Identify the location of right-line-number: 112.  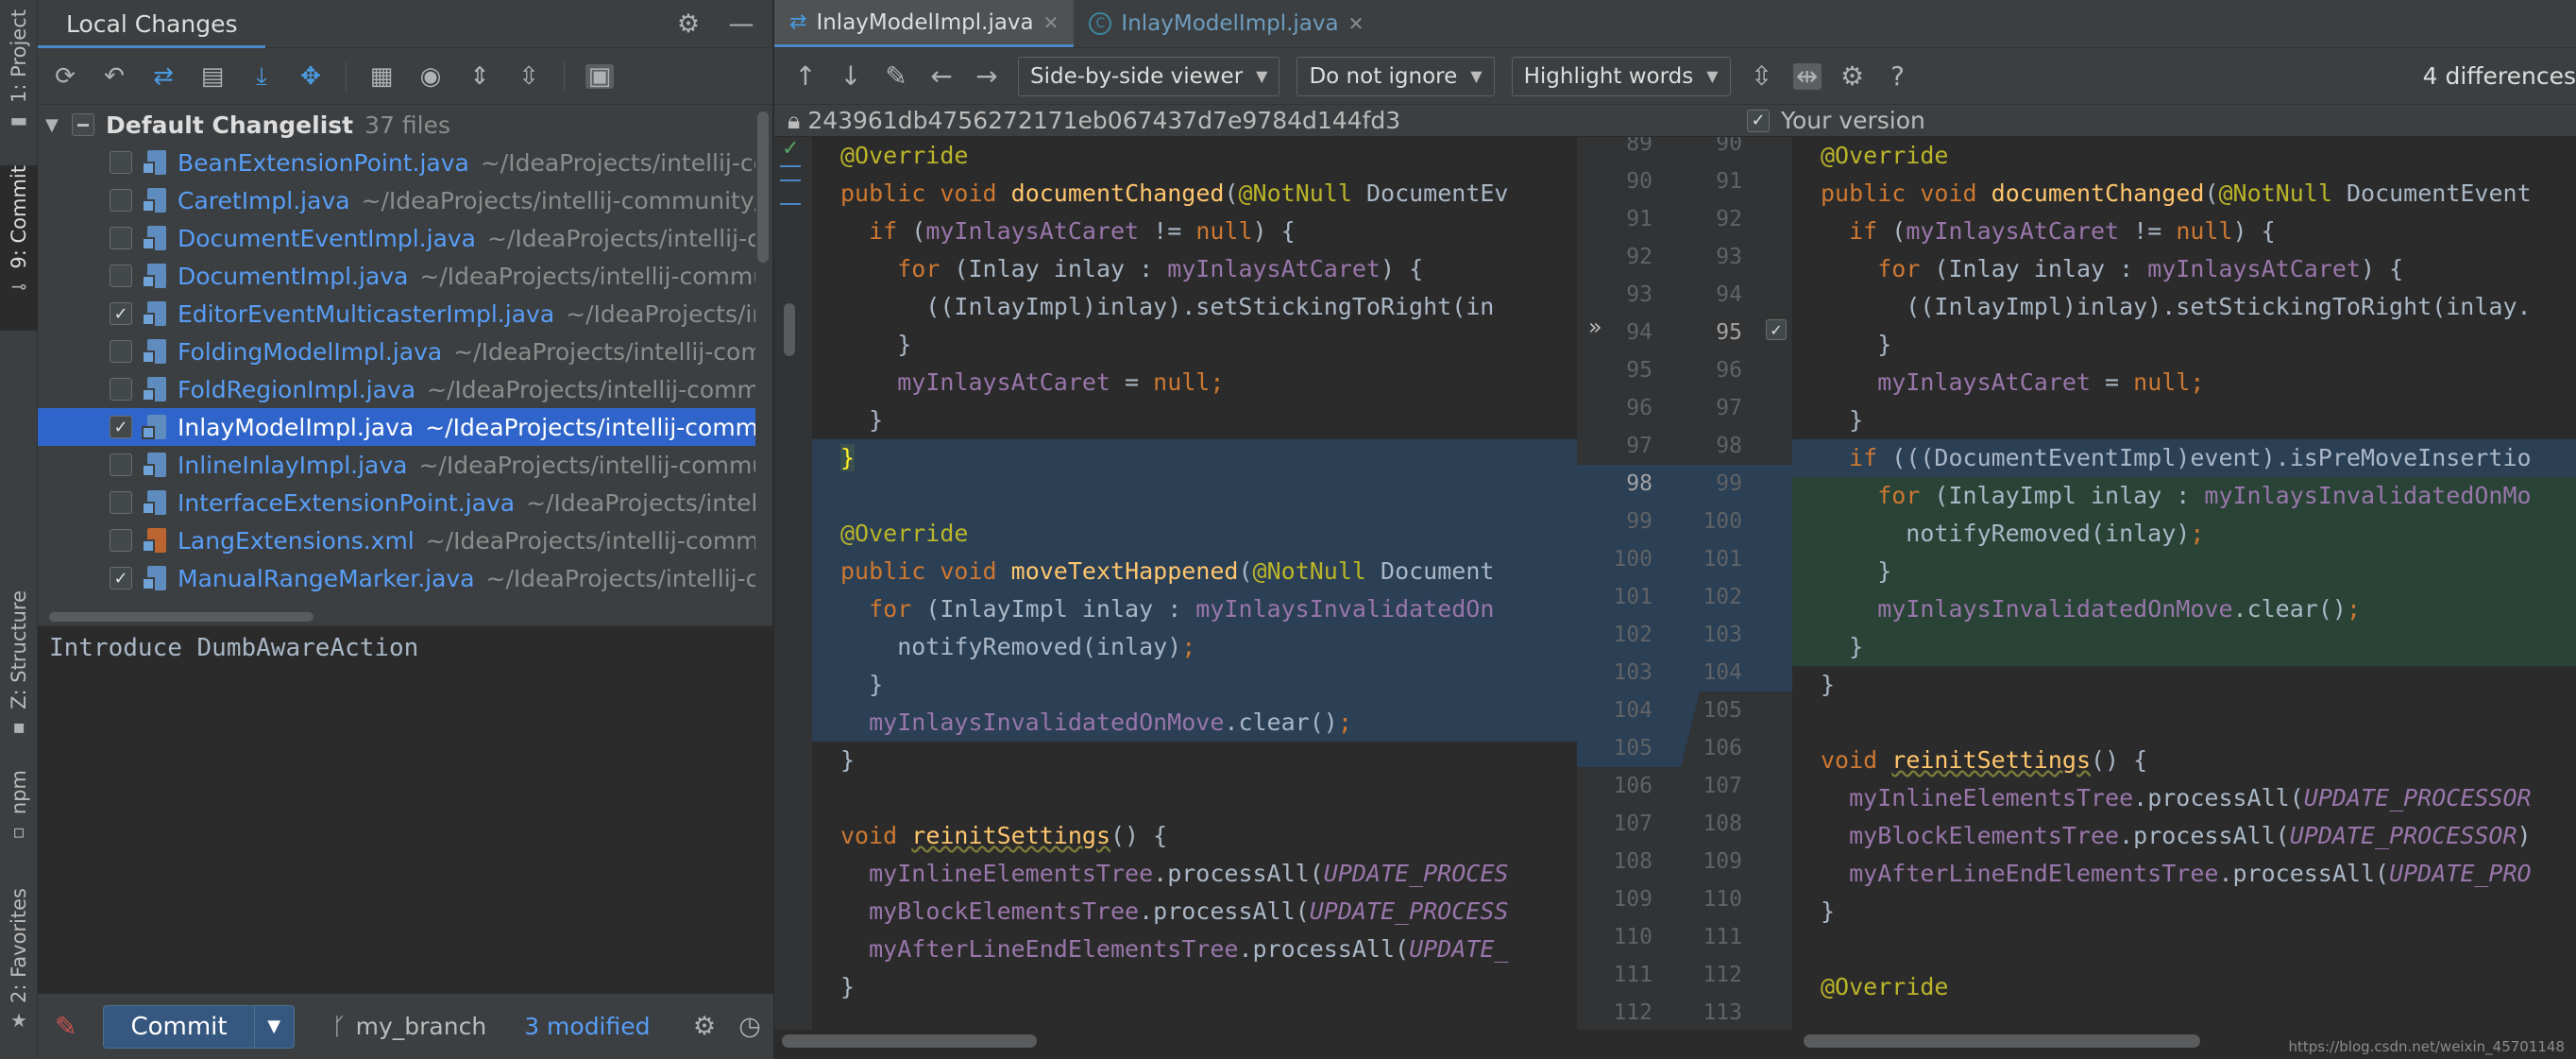
(1722, 975).